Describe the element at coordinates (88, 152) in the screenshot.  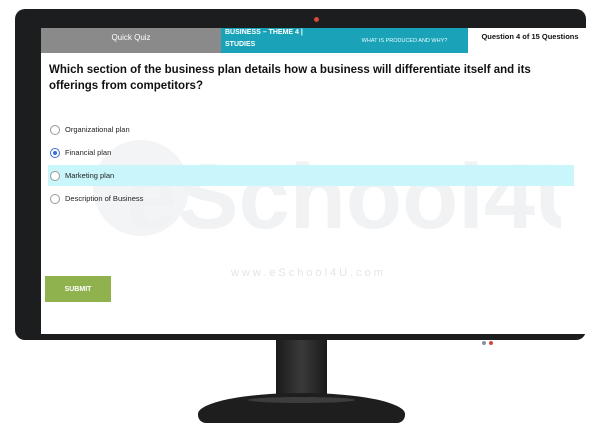
I see `option-label: Financial plan` at that location.